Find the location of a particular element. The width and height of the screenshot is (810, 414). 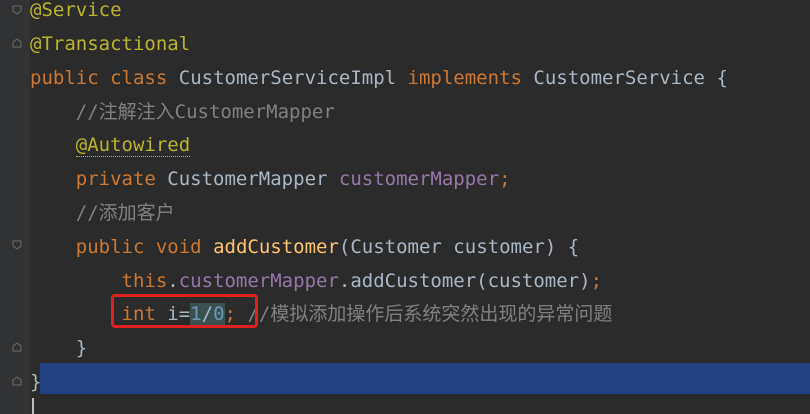

field-type: CustomerMapper is located at coordinates (247, 179).